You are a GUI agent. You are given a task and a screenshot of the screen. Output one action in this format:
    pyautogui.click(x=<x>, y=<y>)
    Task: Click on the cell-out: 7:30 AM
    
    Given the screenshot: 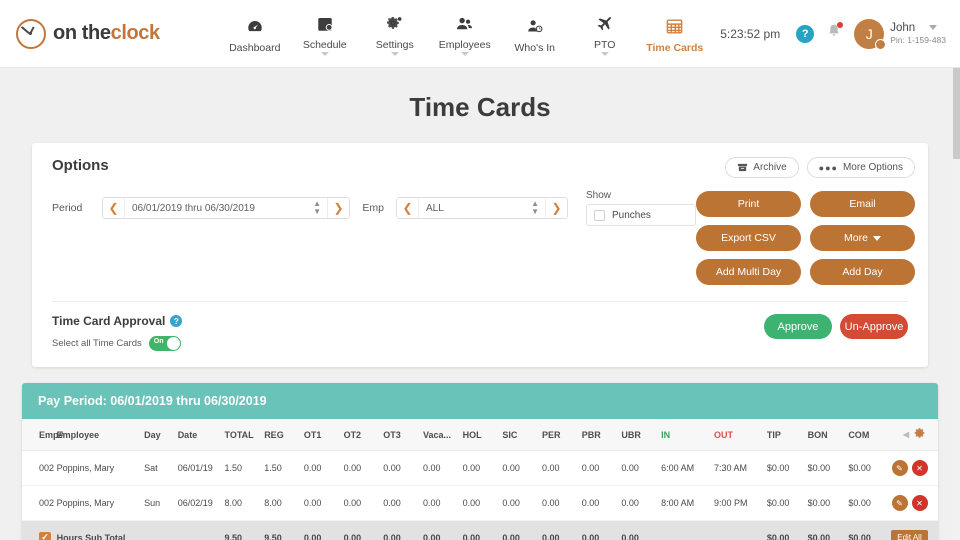 What is the action you would take?
    pyautogui.click(x=740, y=468)
    